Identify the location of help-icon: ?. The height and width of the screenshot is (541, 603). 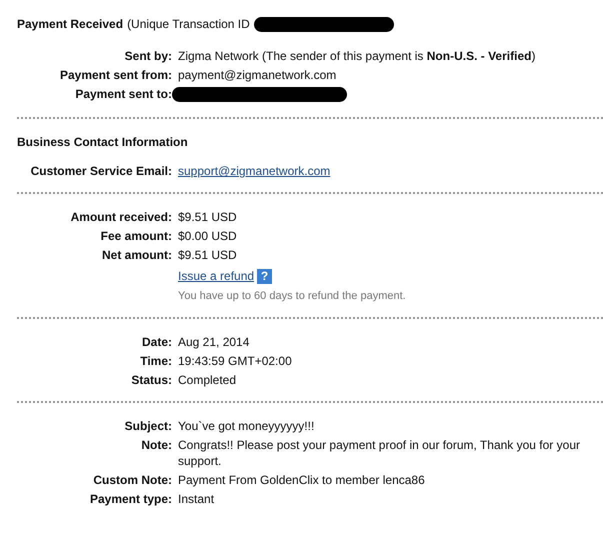
(264, 276).